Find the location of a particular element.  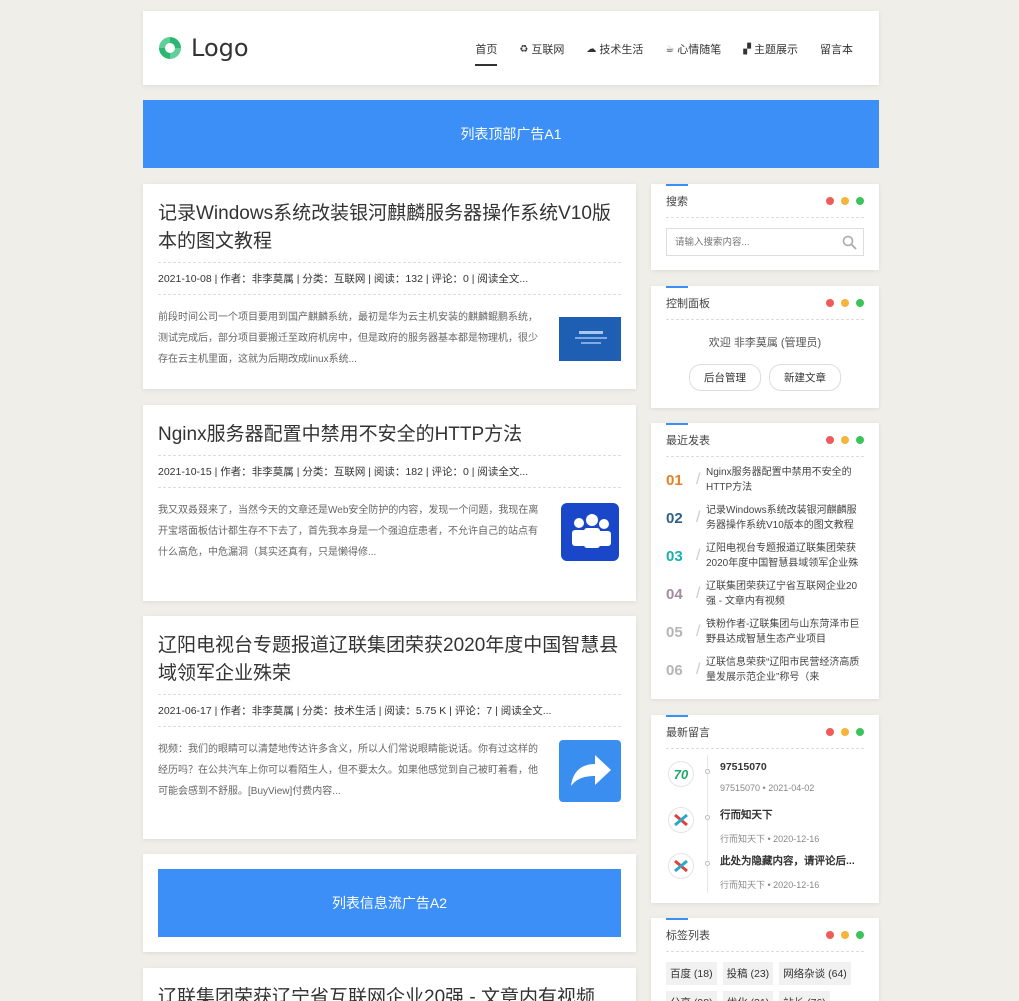

nav-tech-life: ☁ 技术生活 is located at coordinates (614, 49).